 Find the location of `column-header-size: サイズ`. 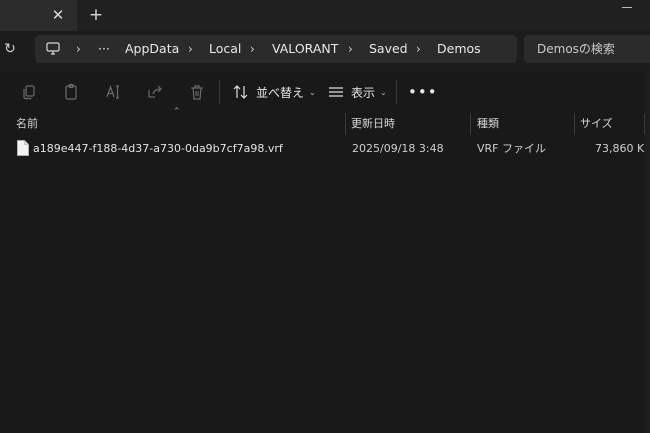

column-header-size: サイズ is located at coordinates (596, 124).